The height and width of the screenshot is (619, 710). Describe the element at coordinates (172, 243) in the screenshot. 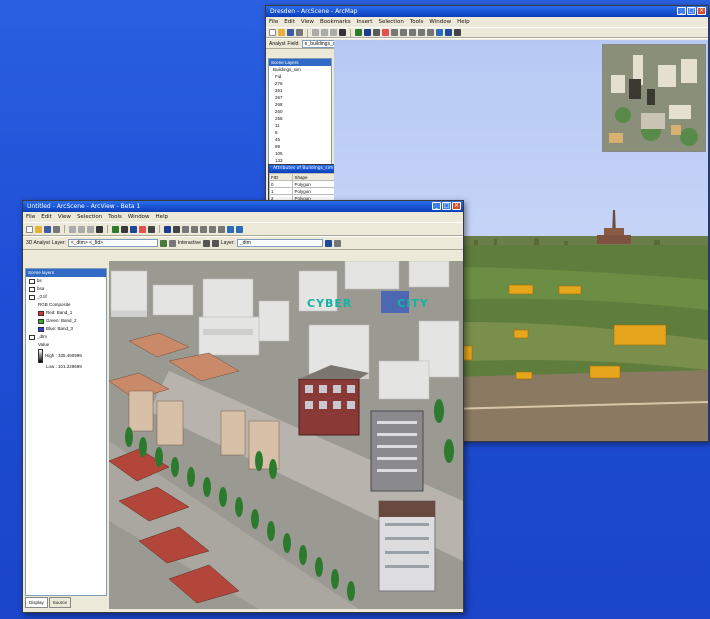

I see `steepest-path-icon` at that location.